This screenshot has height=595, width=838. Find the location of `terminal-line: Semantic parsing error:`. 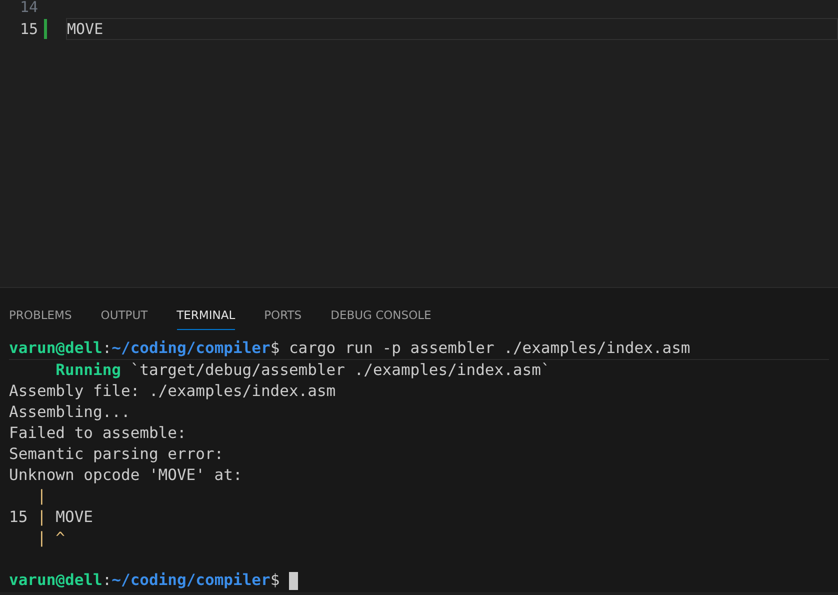

terminal-line: Semantic parsing error: is located at coordinates (116, 454).